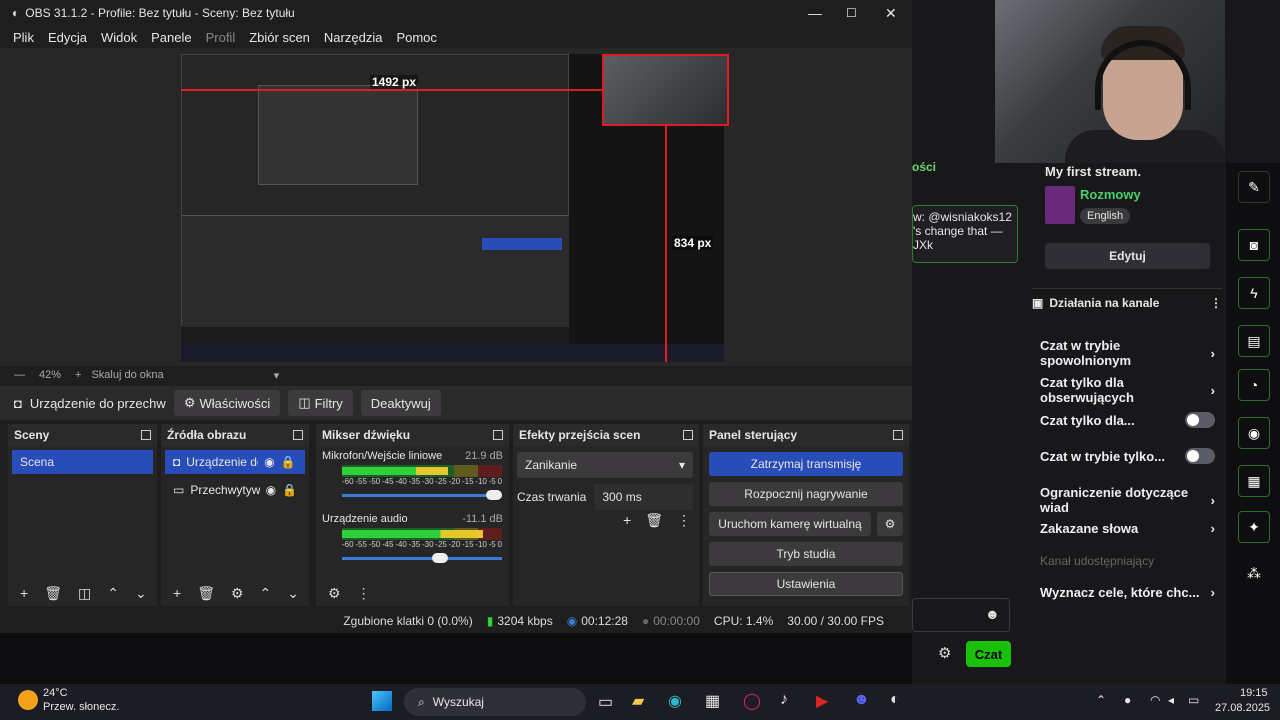 The image size is (1280, 720). Describe the element at coordinates (1254, 573) in the screenshot. I see `more-tools-icon: ⁂` at that location.